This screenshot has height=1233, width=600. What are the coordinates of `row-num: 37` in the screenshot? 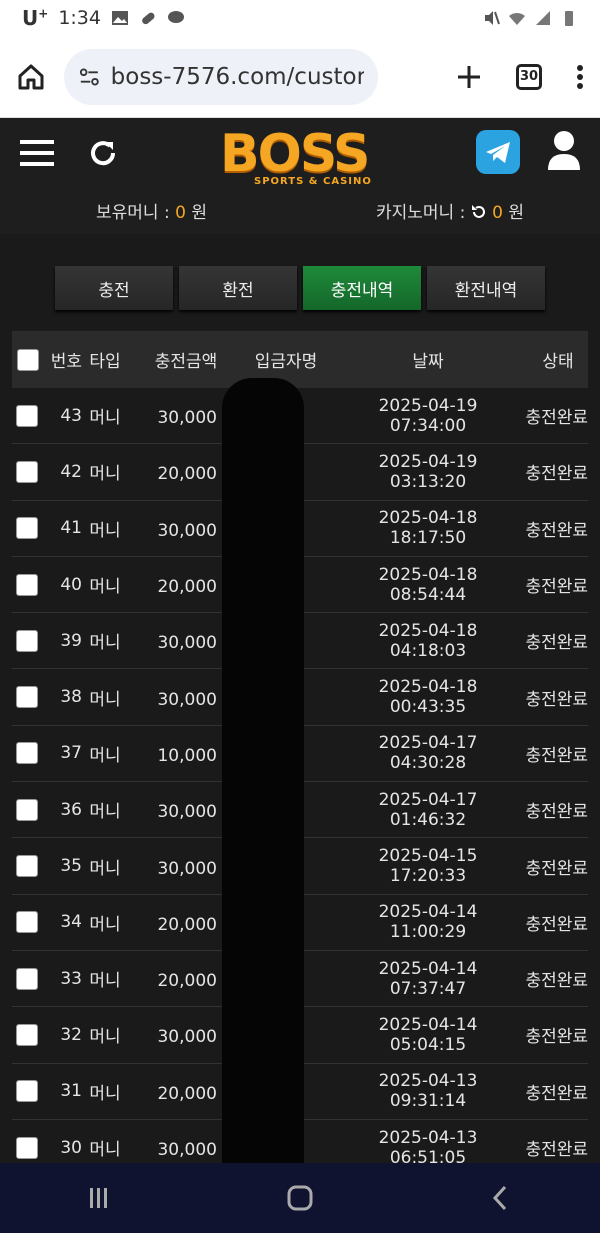 It's located at (71, 753).